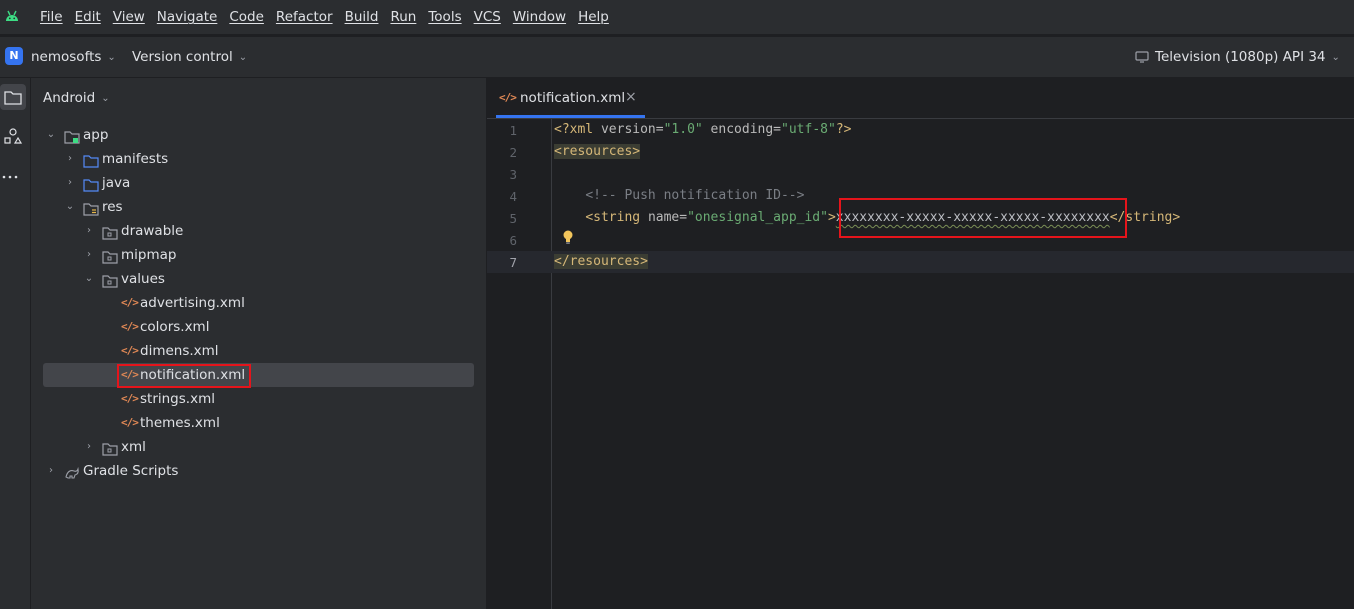 The width and height of the screenshot is (1354, 609). Describe the element at coordinates (601, 262) in the screenshot. I see `code-line-7: </resources>` at that location.